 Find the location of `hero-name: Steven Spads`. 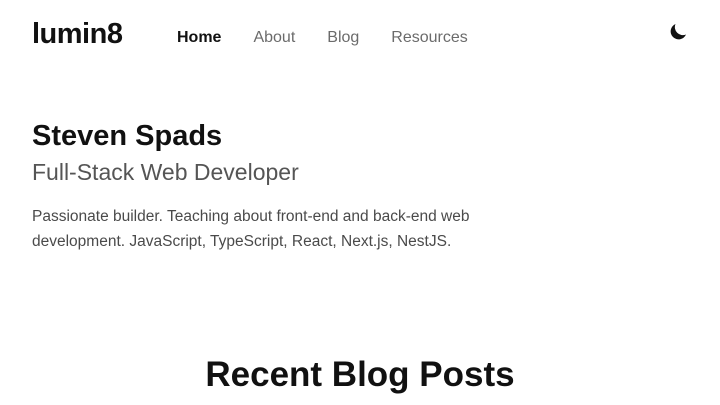

hero-name: Steven Spads is located at coordinates (127, 136).